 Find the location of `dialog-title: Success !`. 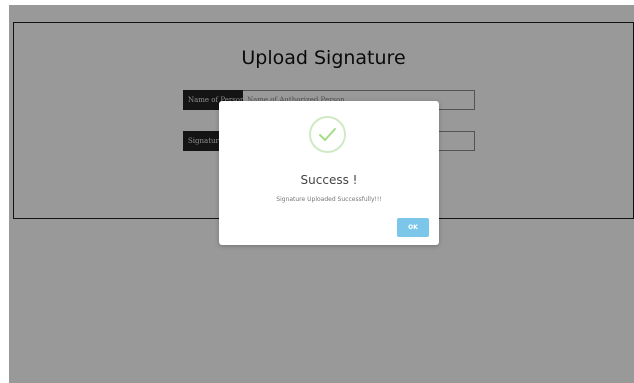

dialog-title: Success ! is located at coordinates (329, 180).